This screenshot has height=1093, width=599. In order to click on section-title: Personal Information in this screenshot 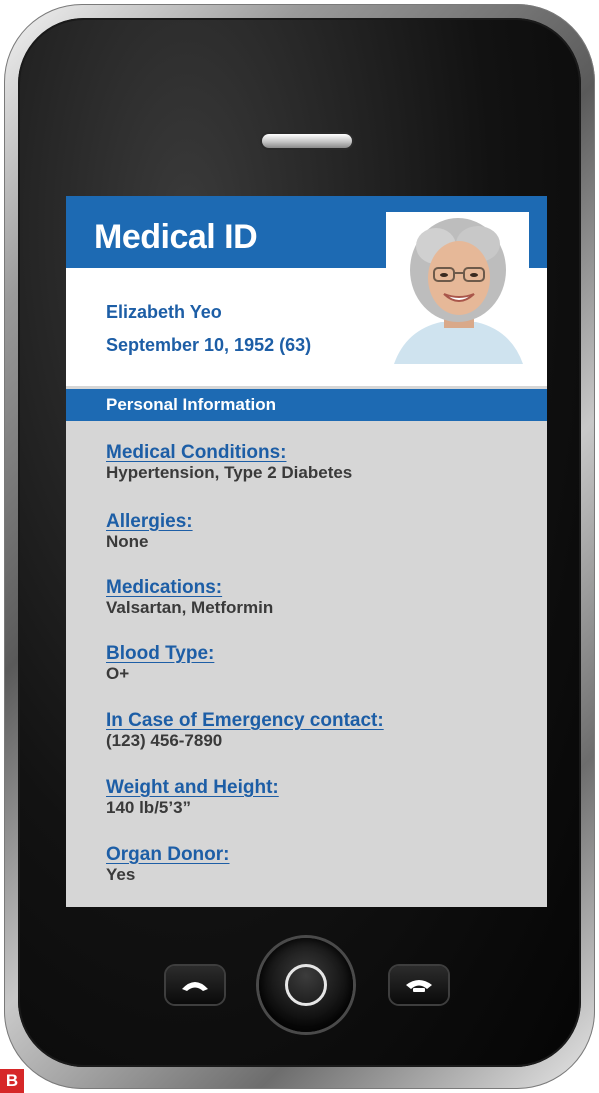, I will do `click(191, 404)`.